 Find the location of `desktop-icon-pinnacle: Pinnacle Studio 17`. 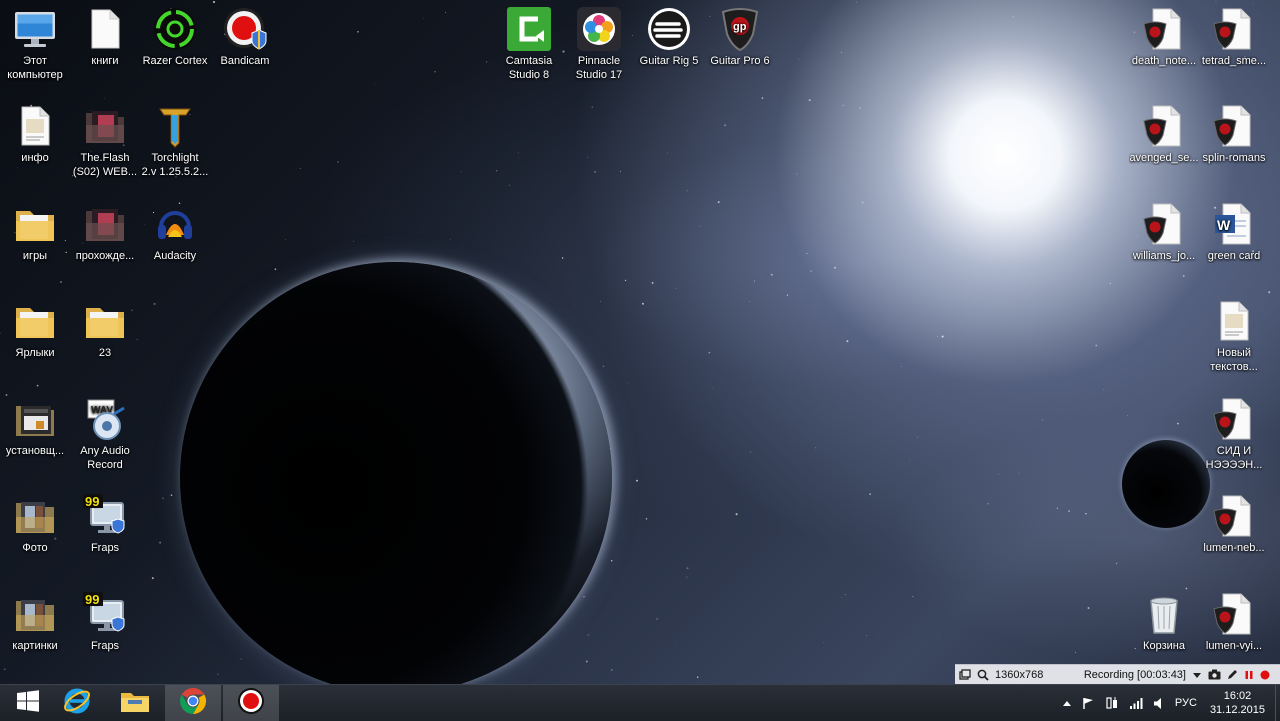

desktop-icon-pinnacle: Pinnacle Studio 17 is located at coordinates (599, 44).